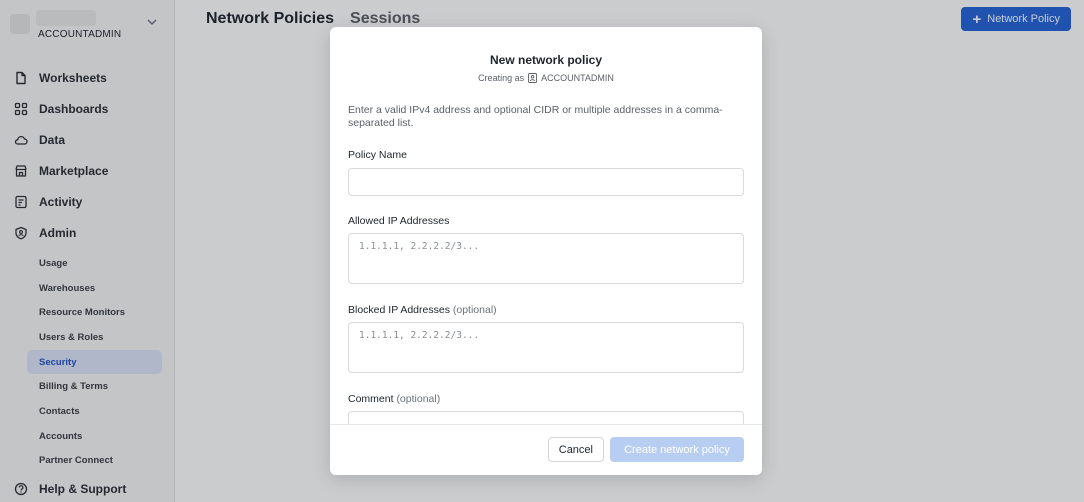 The image size is (1084, 502). Describe the element at coordinates (399, 310) in the screenshot. I see `blocked-ip-label-text: Blocked IP Addresses` at that location.